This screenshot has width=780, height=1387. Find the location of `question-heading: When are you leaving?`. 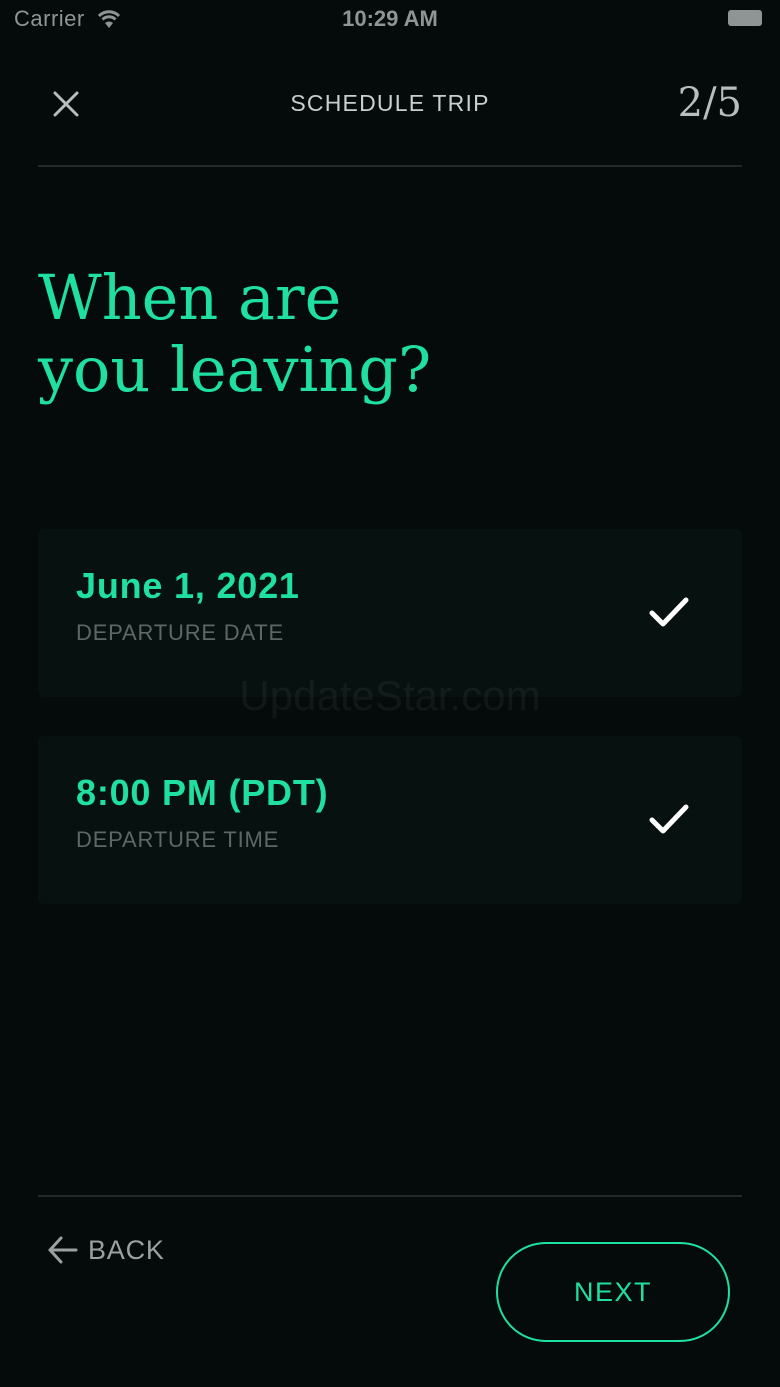

question-heading: When are you leaving? is located at coordinates (390, 334).